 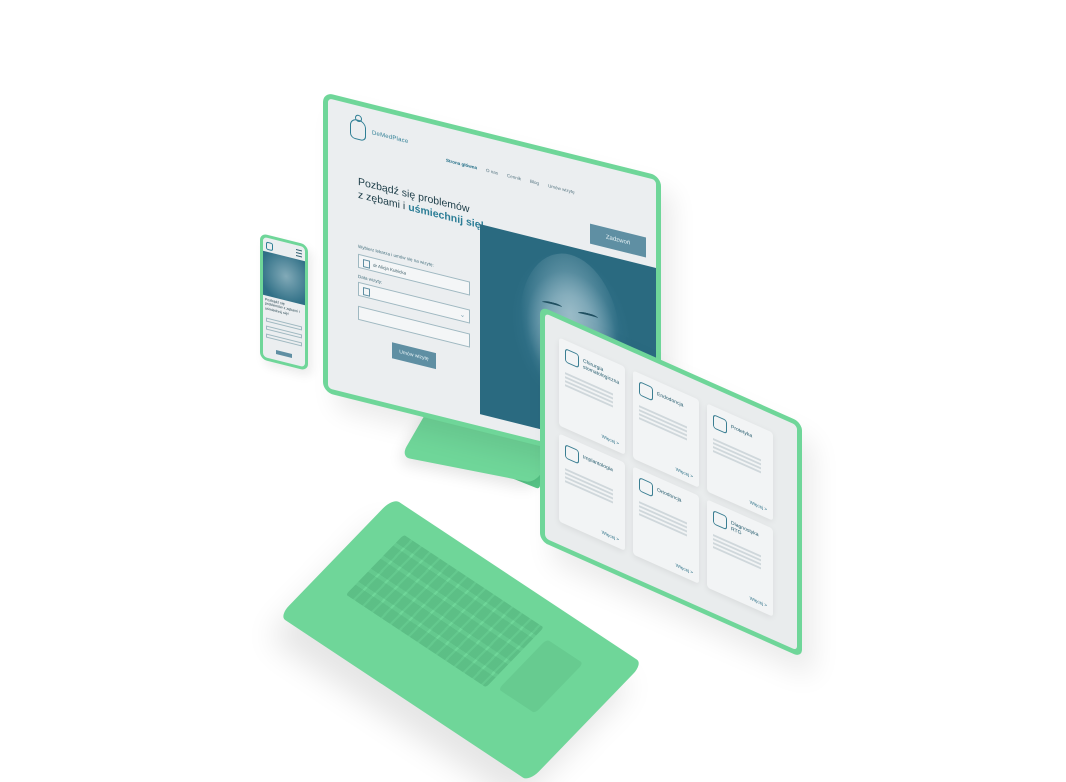 I want to click on phone-submit-button, so click(x=284, y=353).